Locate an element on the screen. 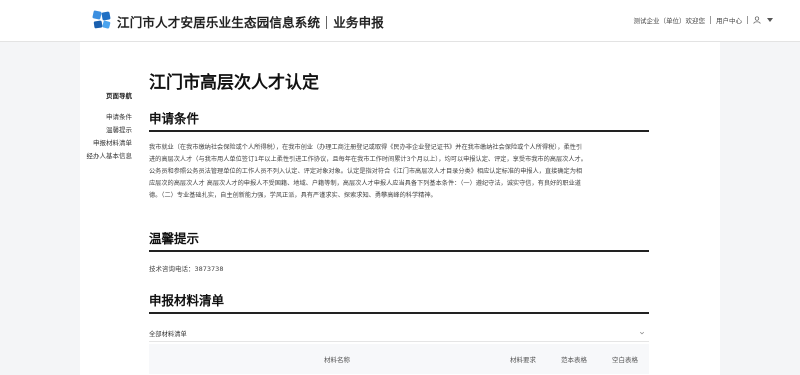  brand-divider is located at coordinates (327, 22).